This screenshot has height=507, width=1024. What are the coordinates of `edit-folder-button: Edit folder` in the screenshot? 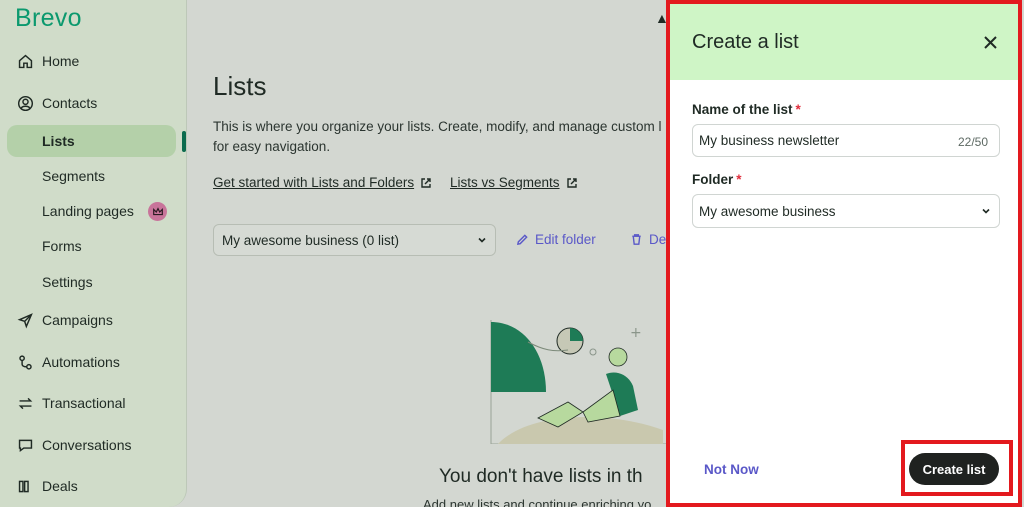 It's located at (556, 239).